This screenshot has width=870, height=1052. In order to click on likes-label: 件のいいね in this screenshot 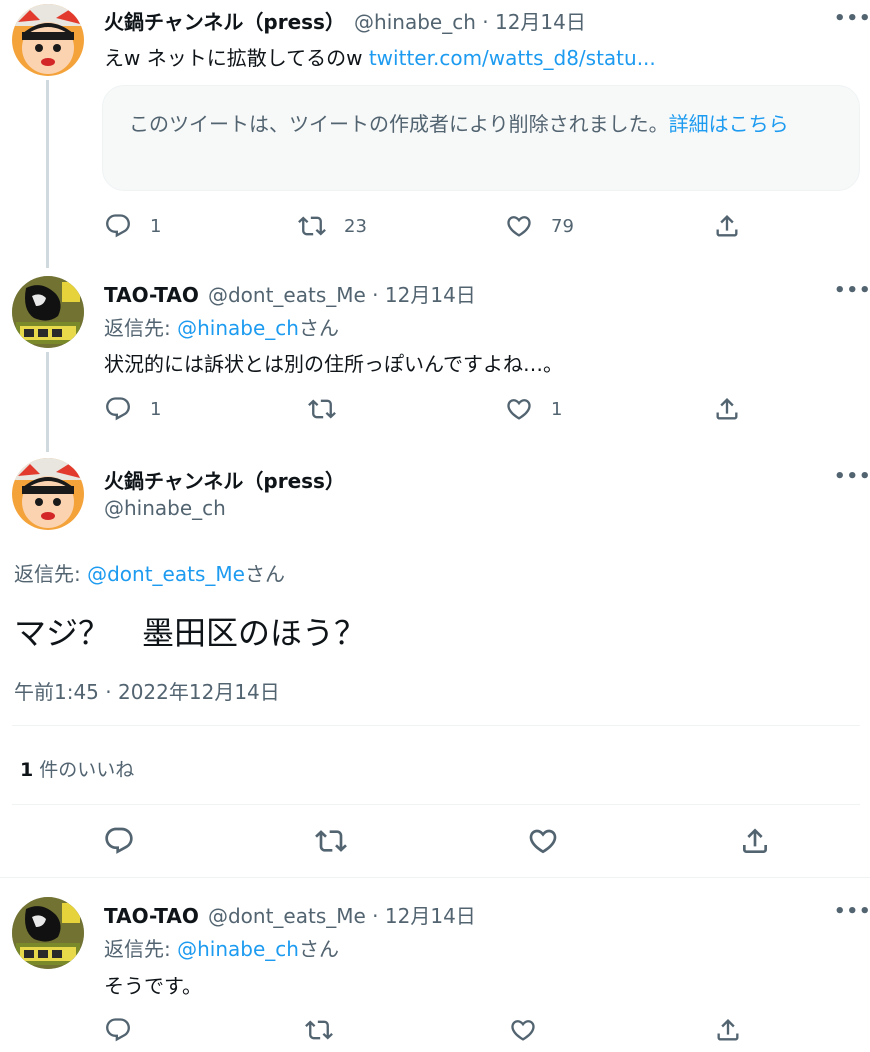, I will do `click(87, 770)`.